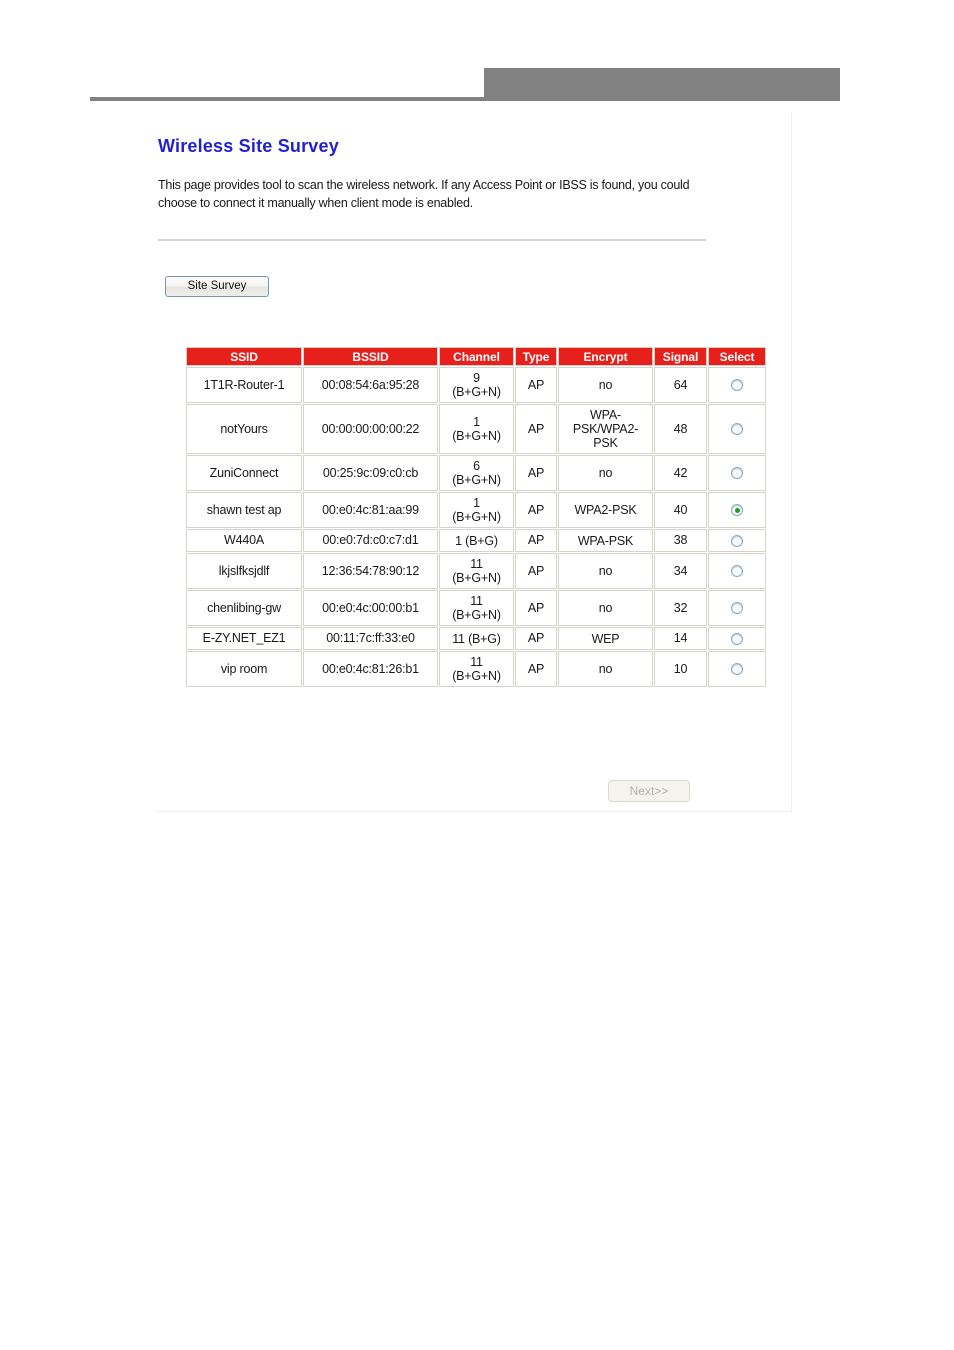  I want to click on cell-ssid: ZuniConnect, so click(244, 473).